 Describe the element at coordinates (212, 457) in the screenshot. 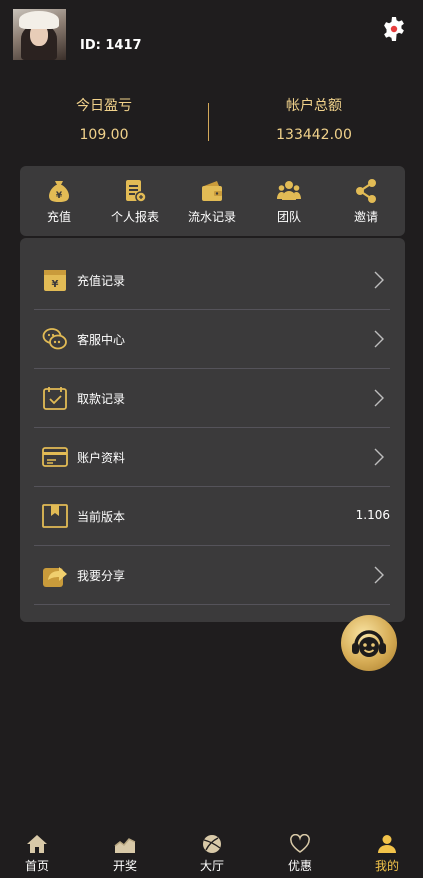

I see `menu-account-info: 账户资料` at that location.